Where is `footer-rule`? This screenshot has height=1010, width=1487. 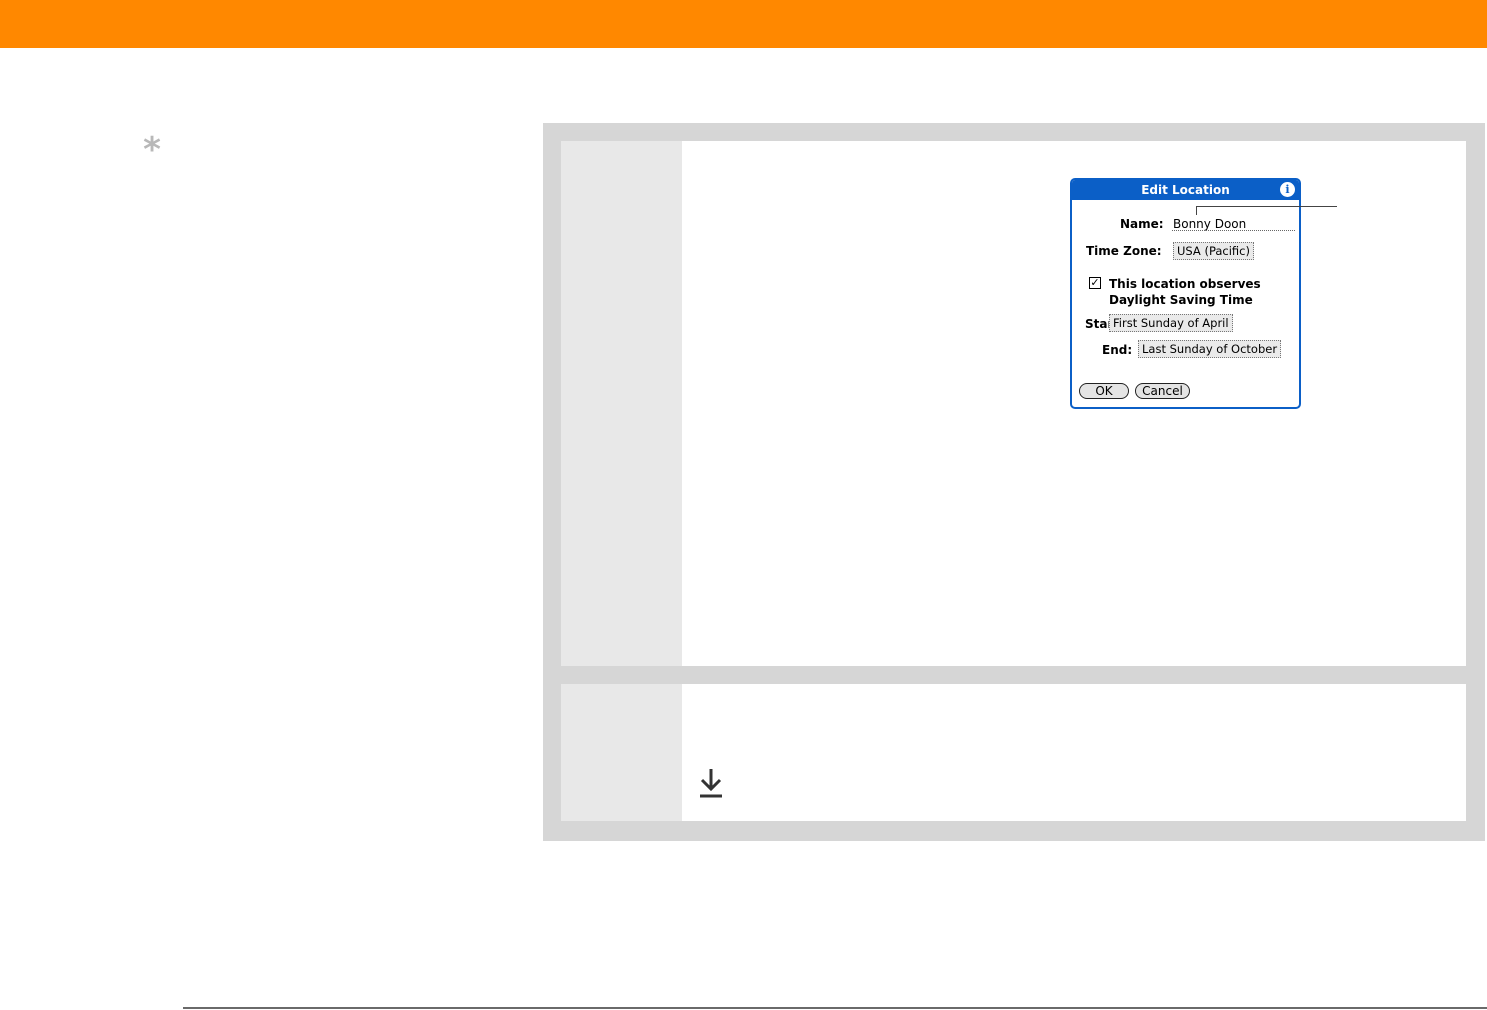
footer-rule is located at coordinates (835, 1008).